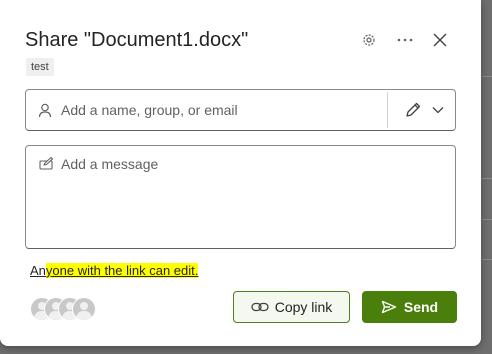  What do you see at coordinates (389, 307) in the screenshot?
I see `send-icon` at bounding box center [389, 307].